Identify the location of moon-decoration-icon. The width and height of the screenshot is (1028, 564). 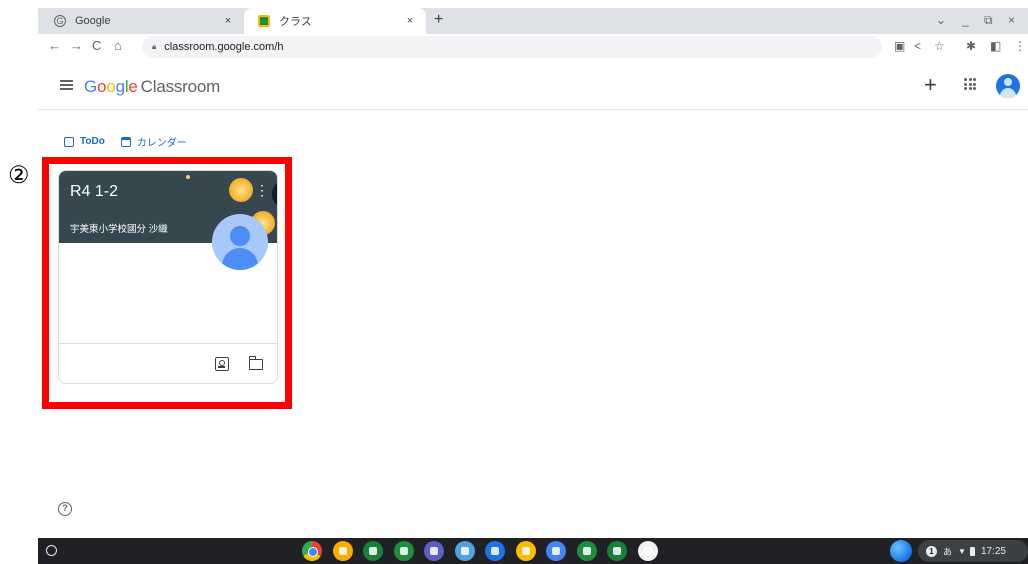
(274, 194).